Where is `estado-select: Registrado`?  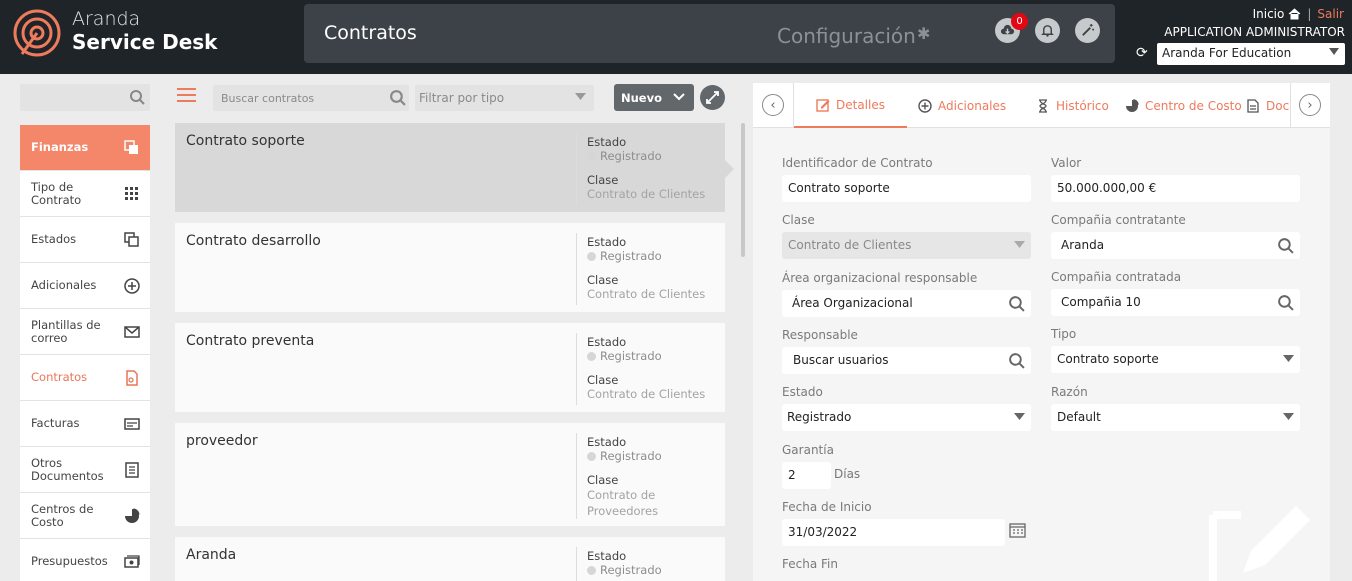 estado-select: Registrado is located at coordinates (906, 417).